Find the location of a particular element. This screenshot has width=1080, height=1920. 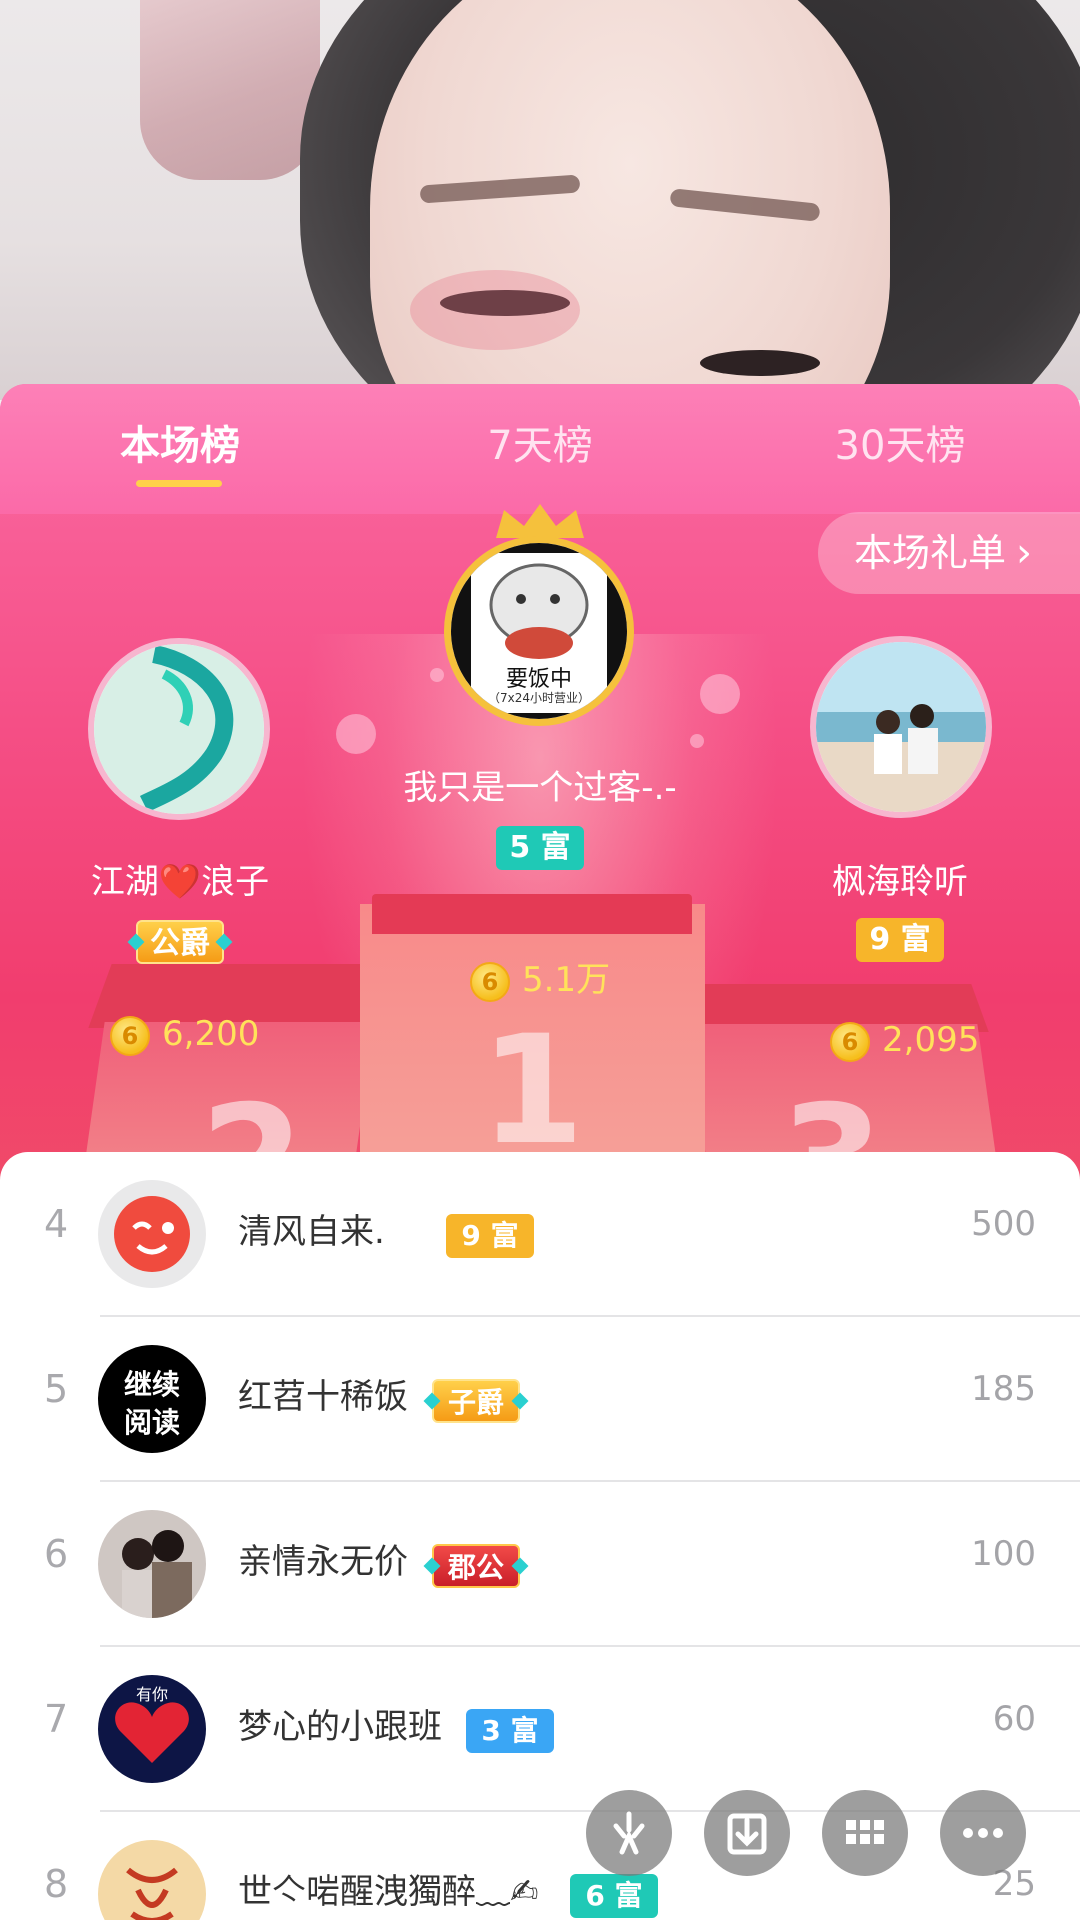

top1-wealth-badge: 5 富 is located at coordinates (540, 848).